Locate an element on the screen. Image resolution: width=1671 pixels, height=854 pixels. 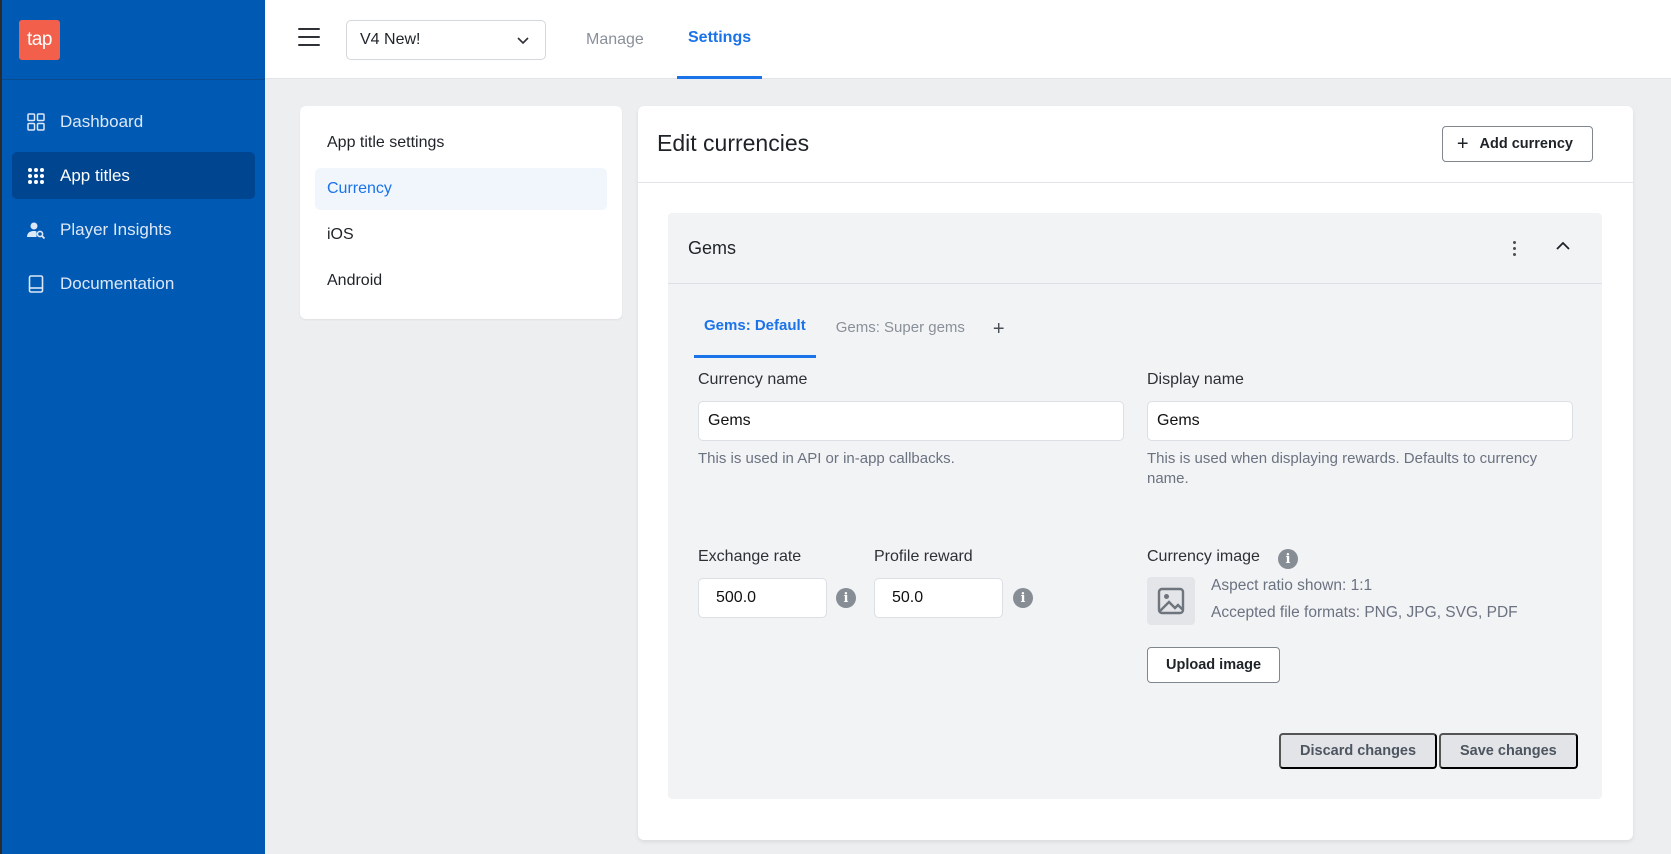
profile-reward-input: 50.0 is located at coordinates (938, 598).